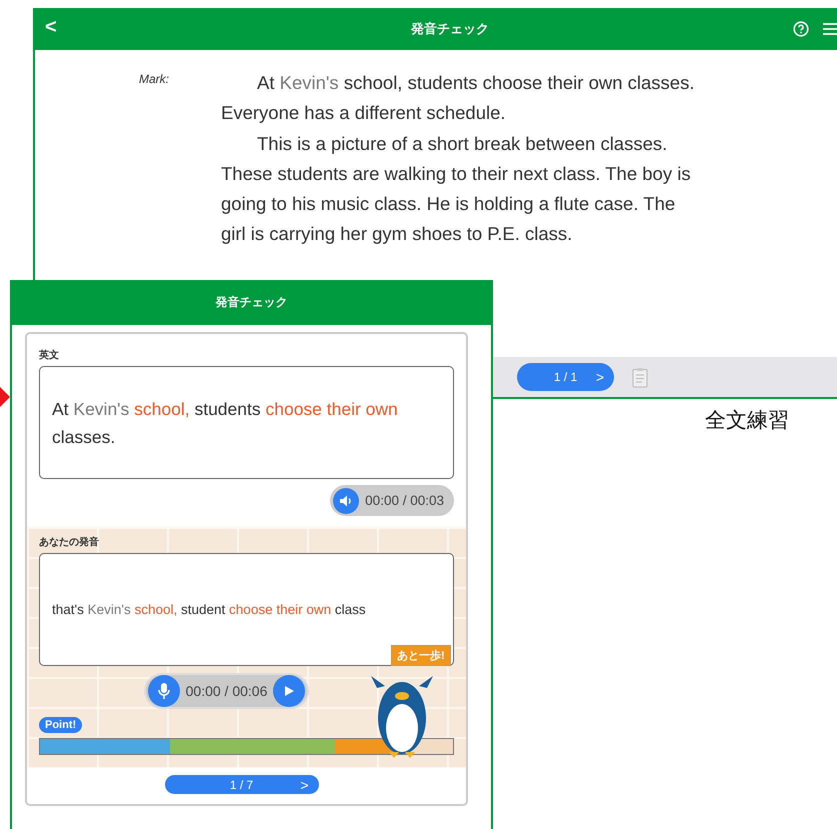 The width and height of the screenshot is (837, 829). I want to click on clipboard-icon, so click(640, 377).